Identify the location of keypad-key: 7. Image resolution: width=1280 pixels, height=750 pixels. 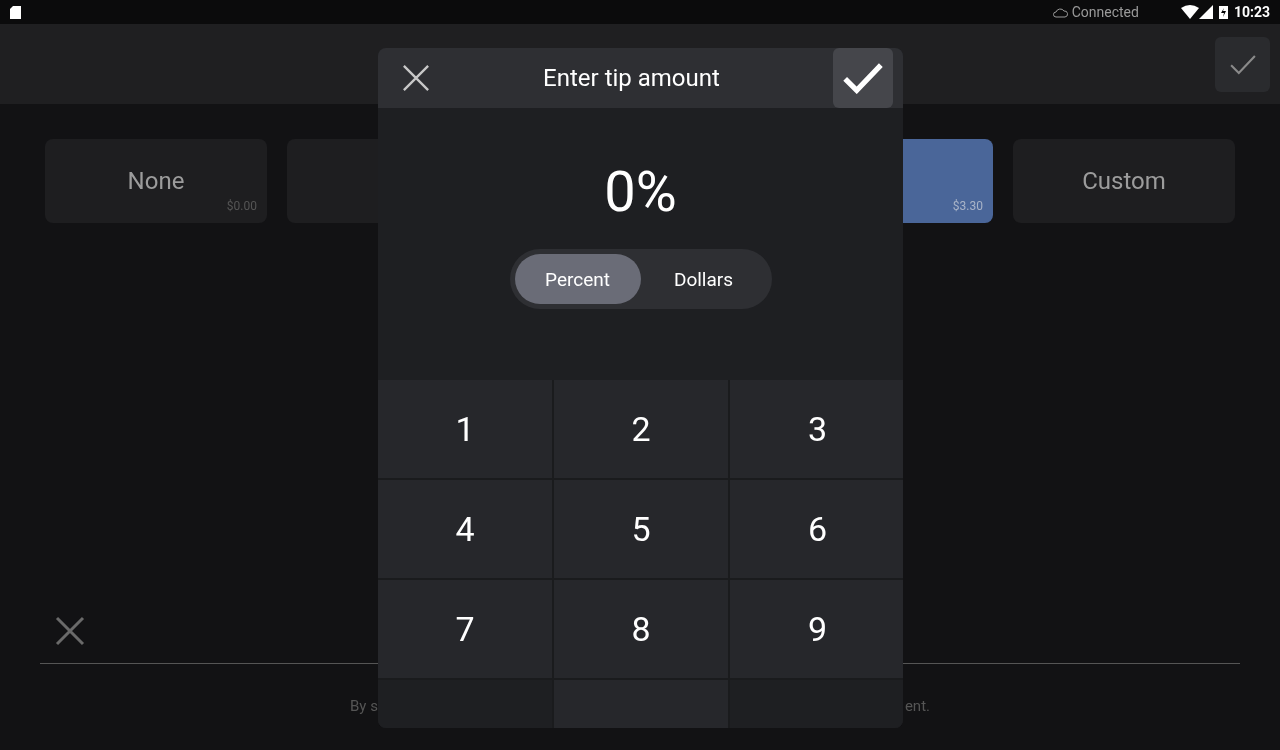
(465, 629).